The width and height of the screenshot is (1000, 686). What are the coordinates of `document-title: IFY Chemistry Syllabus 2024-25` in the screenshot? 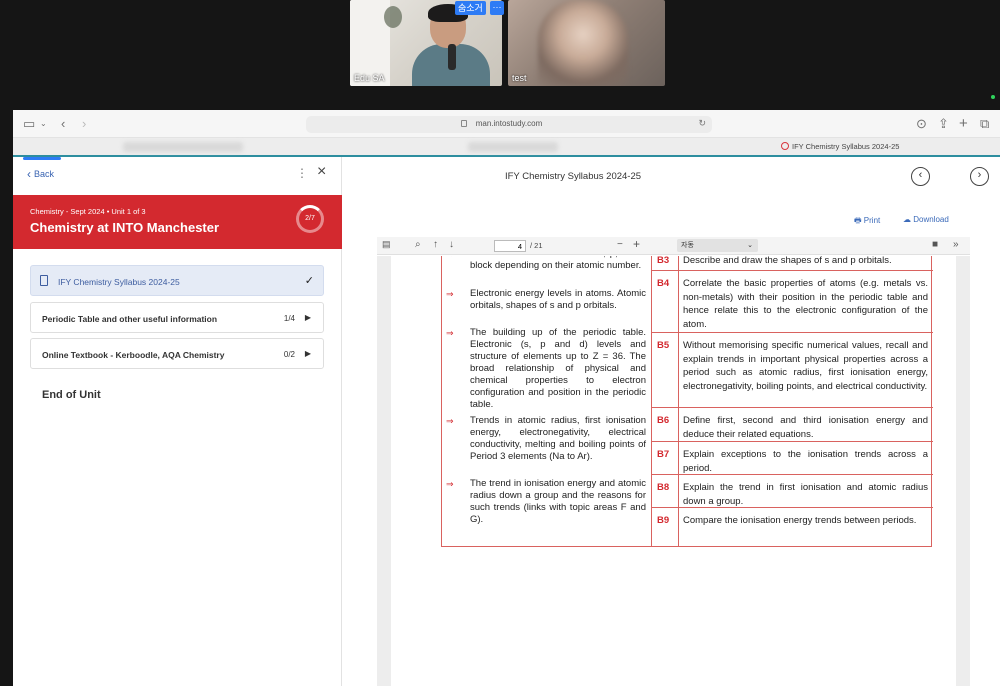 It's located at (573, 176).